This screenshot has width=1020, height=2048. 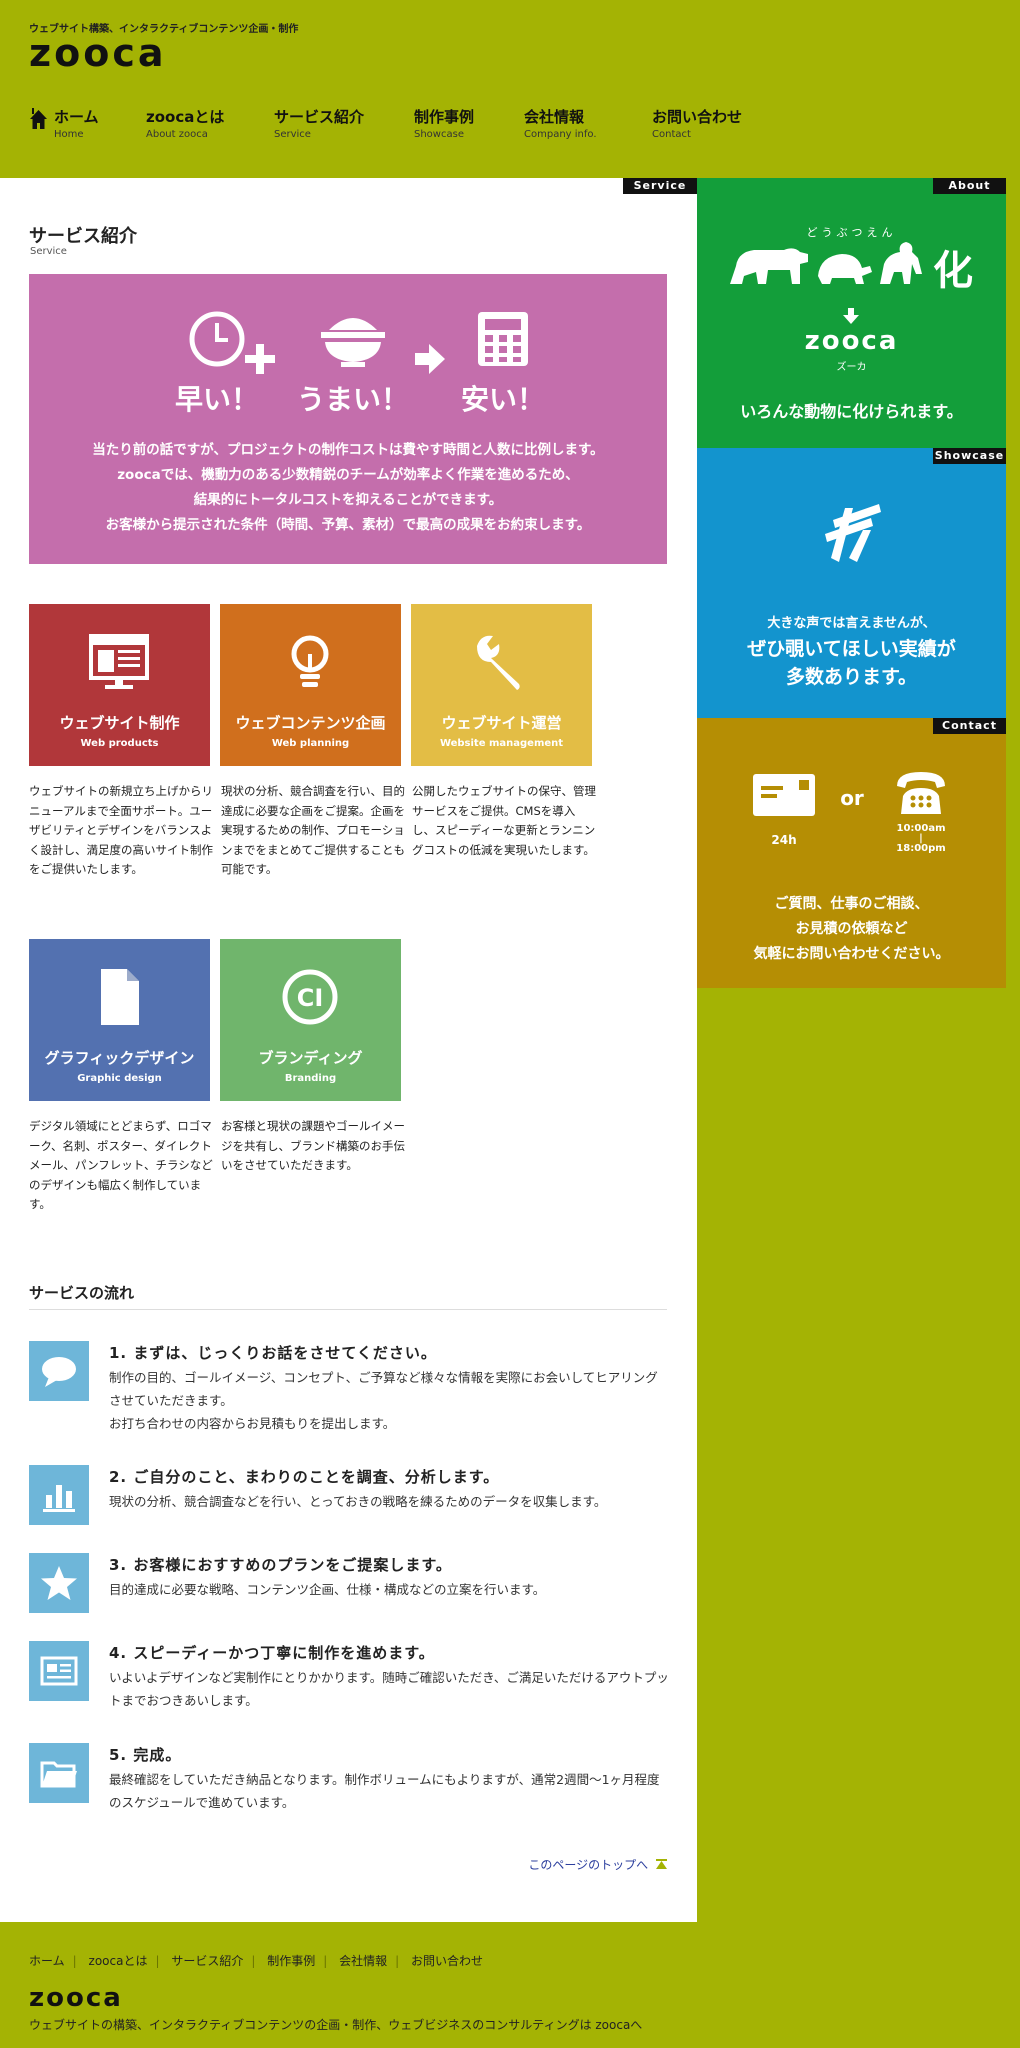 I want to click on page-top-link: このページのトップへ, so click(x=597, y=1864).